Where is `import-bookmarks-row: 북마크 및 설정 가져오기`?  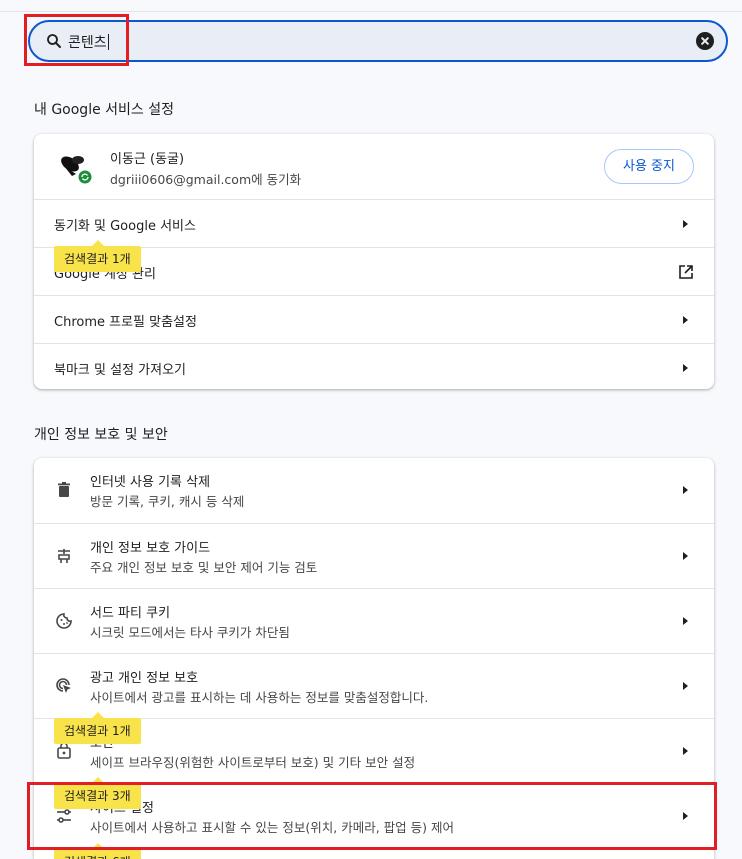
import-bookmarks-row: 북마크 및 설정 가져오기 is located at coordinates (374, 367).